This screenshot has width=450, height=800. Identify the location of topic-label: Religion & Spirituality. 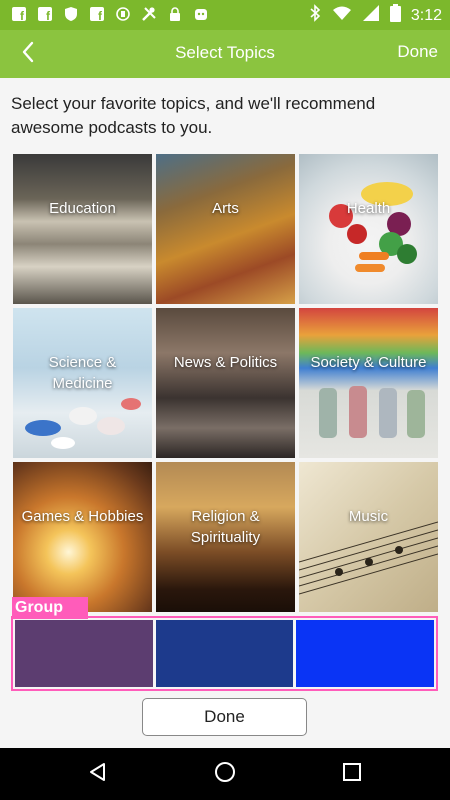
(225, 527).